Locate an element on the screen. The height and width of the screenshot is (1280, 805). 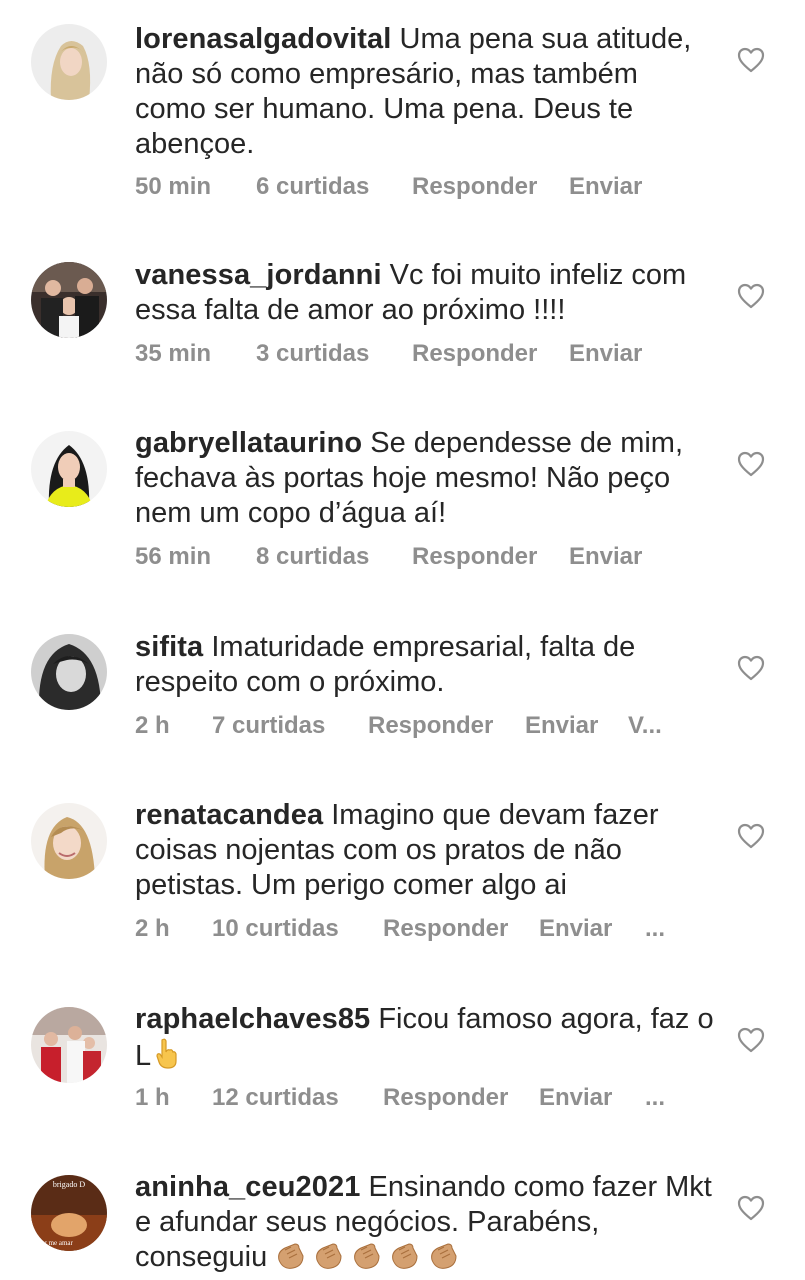
comment-username: aninha_ceu2021 is located at coordinates (247, 1187).